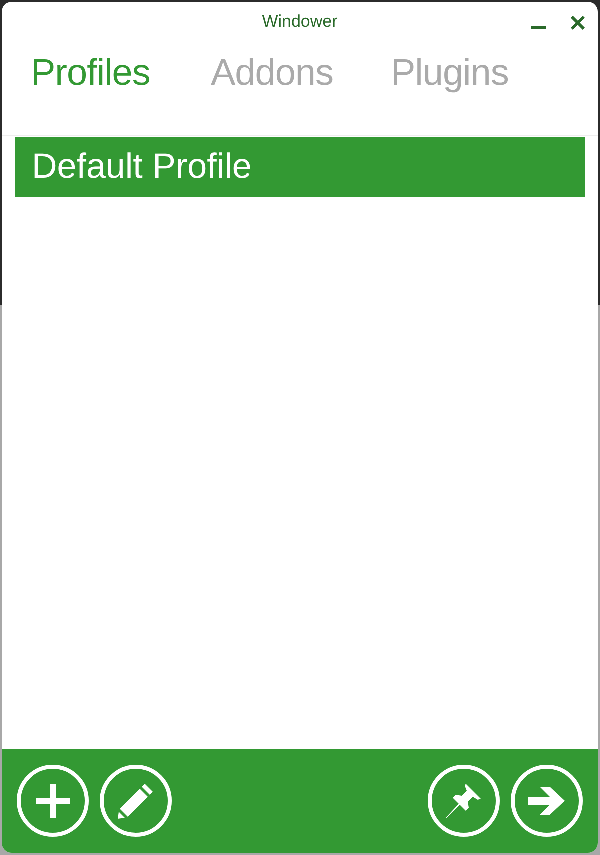  I want to click on add-button, so click(53, 801).